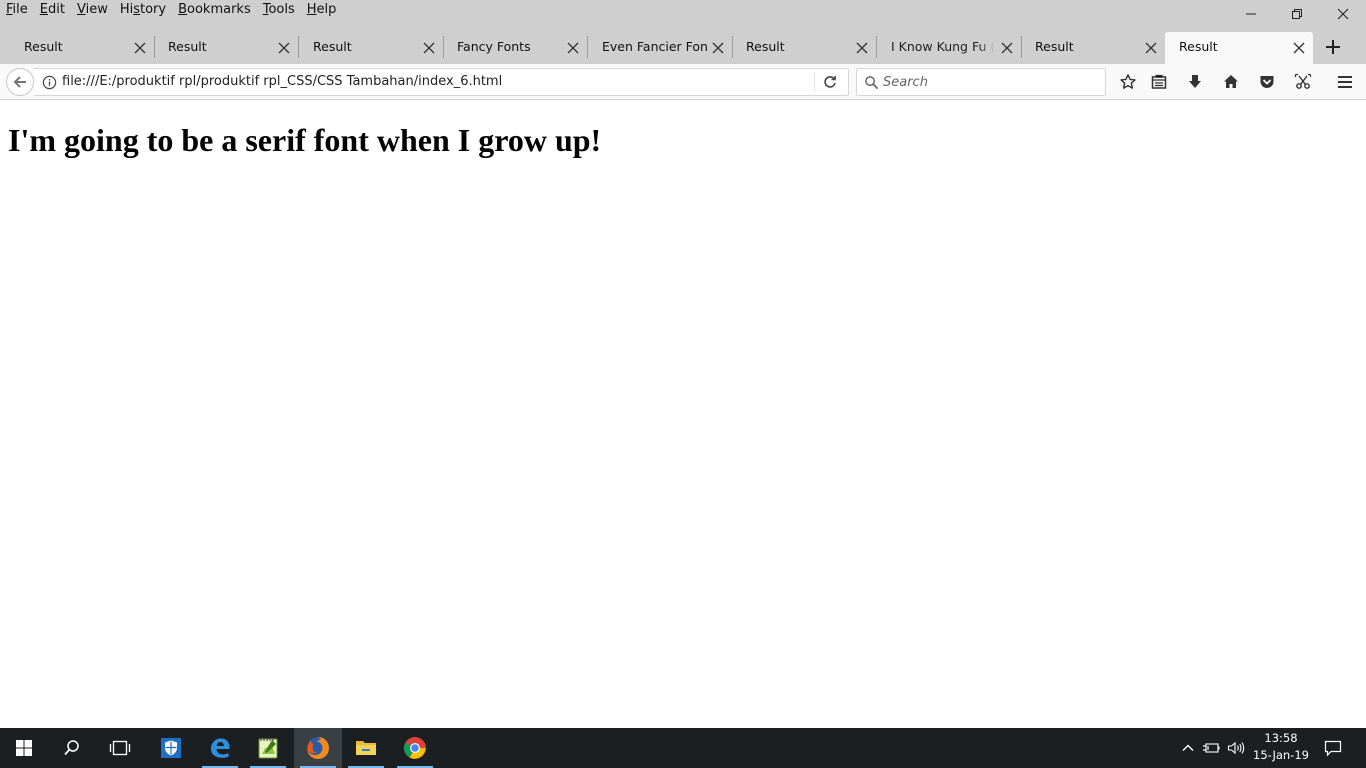 The width and height of the screenshot is (1366, 768). I want to click on search-input, so click(990, 82).